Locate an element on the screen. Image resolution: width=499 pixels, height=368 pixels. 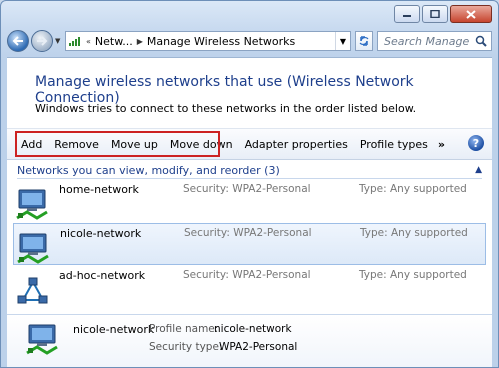
collapse-icon: ▲ is located at coordinates (478, 170).